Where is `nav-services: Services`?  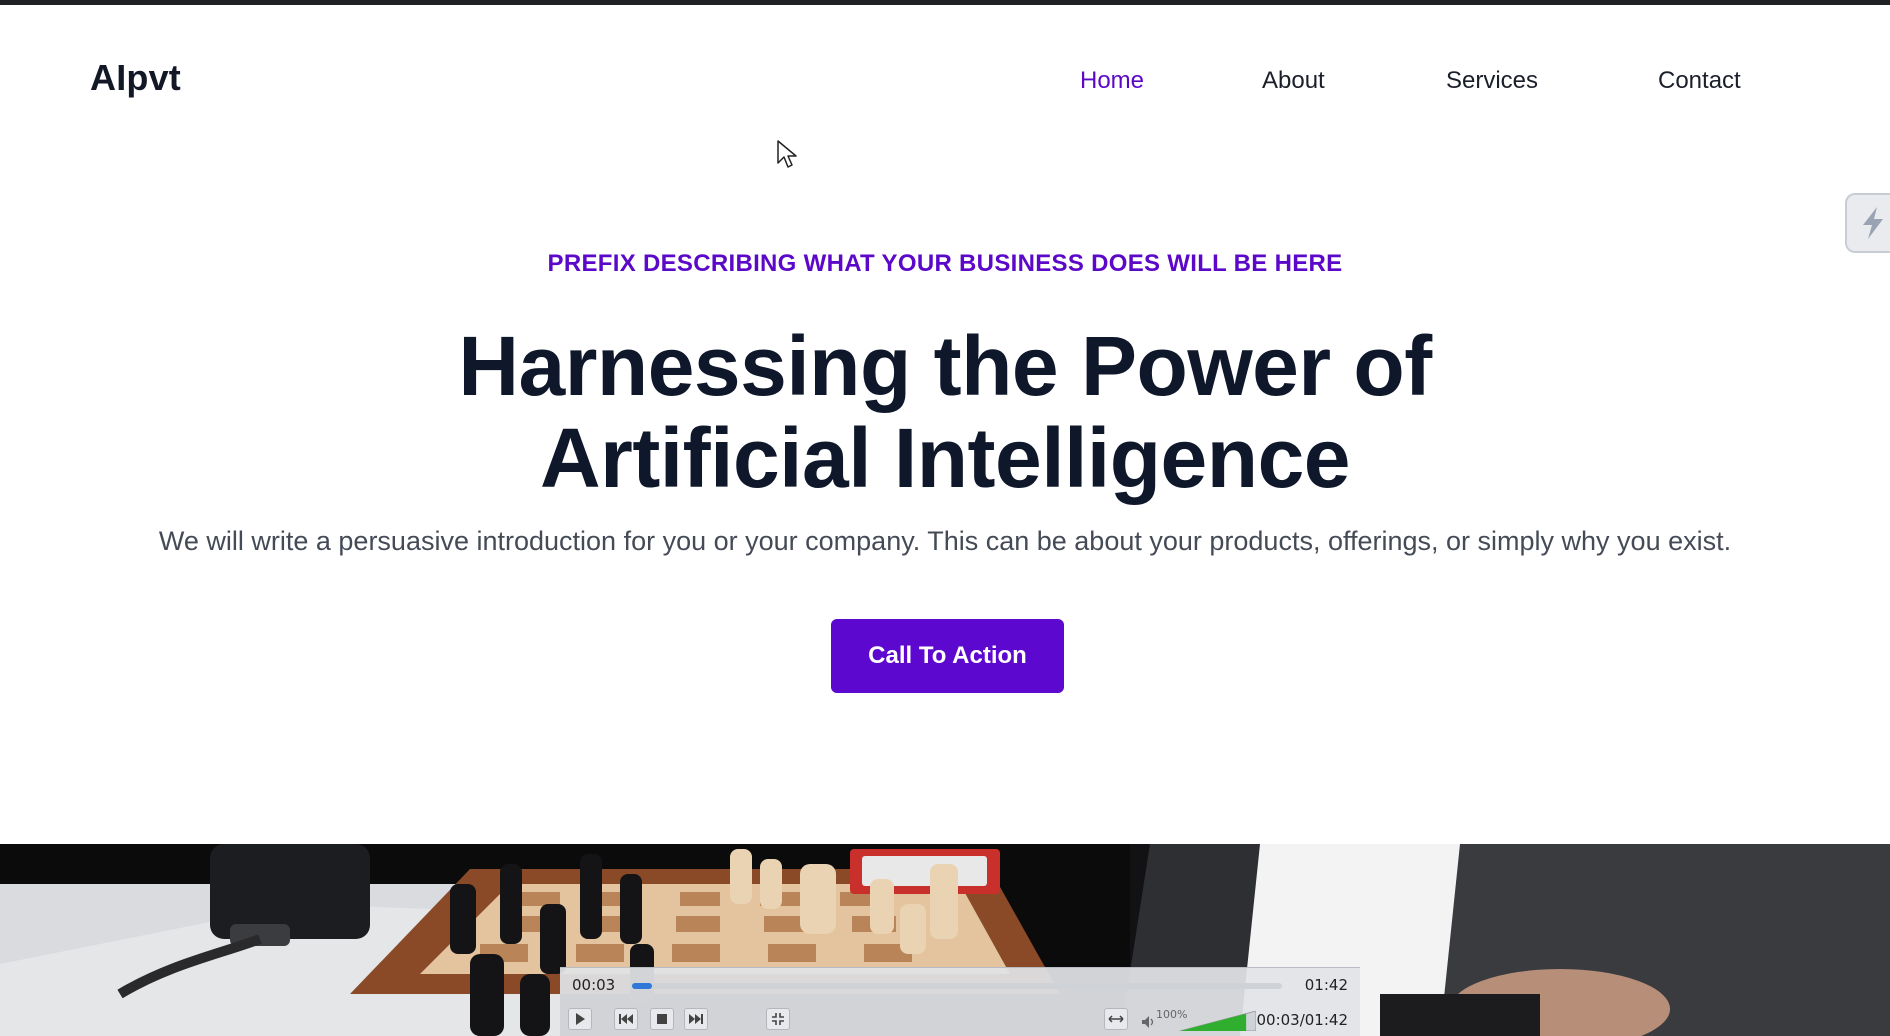 nav-services: Services is located at coordinates (1492, 81).